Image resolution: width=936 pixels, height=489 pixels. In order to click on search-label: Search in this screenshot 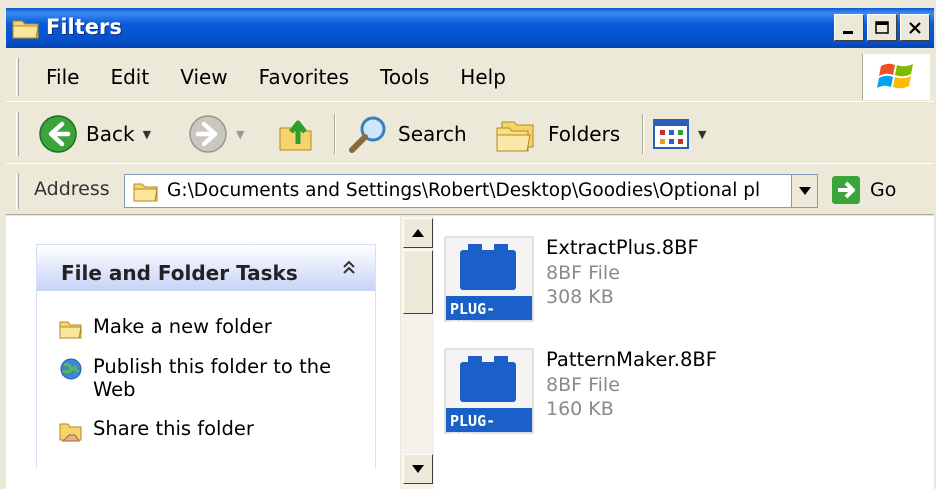, I will do `click(432, 134)`.